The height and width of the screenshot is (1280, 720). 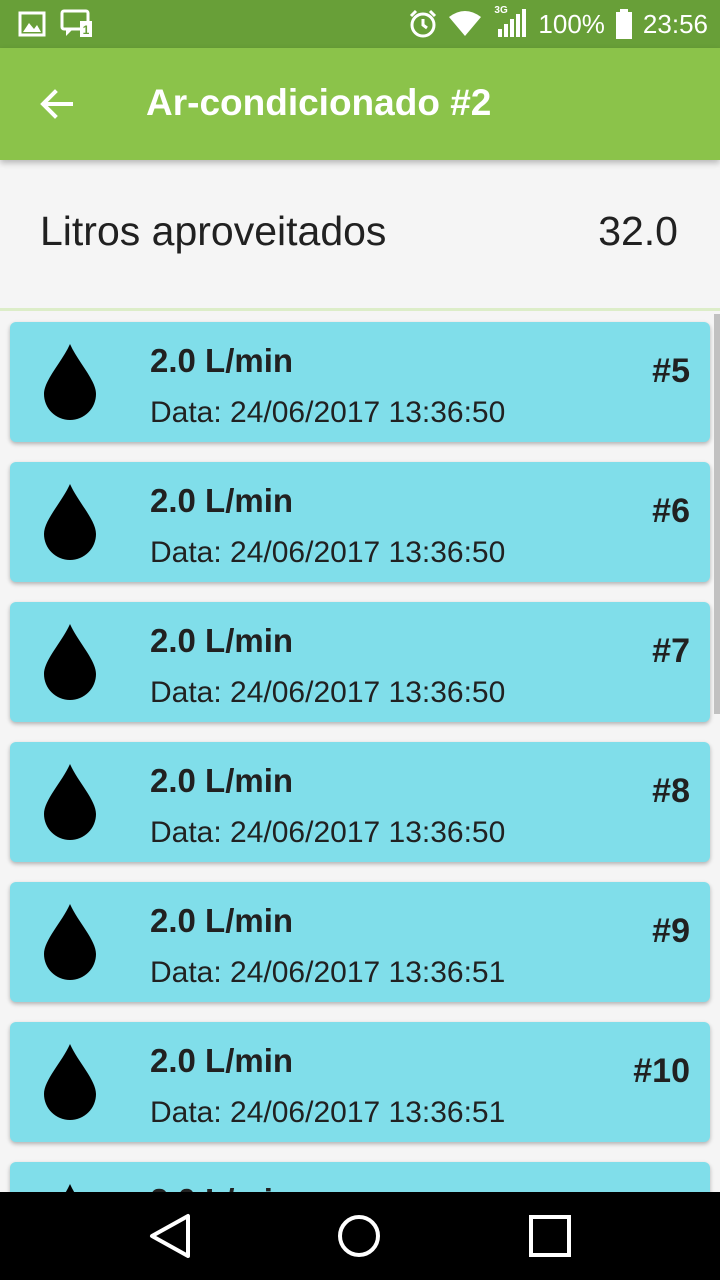 What do you see at coordinates (671, 511) in the screenshot?
I see `reading-number: #6` at bounding box center [671, 511].